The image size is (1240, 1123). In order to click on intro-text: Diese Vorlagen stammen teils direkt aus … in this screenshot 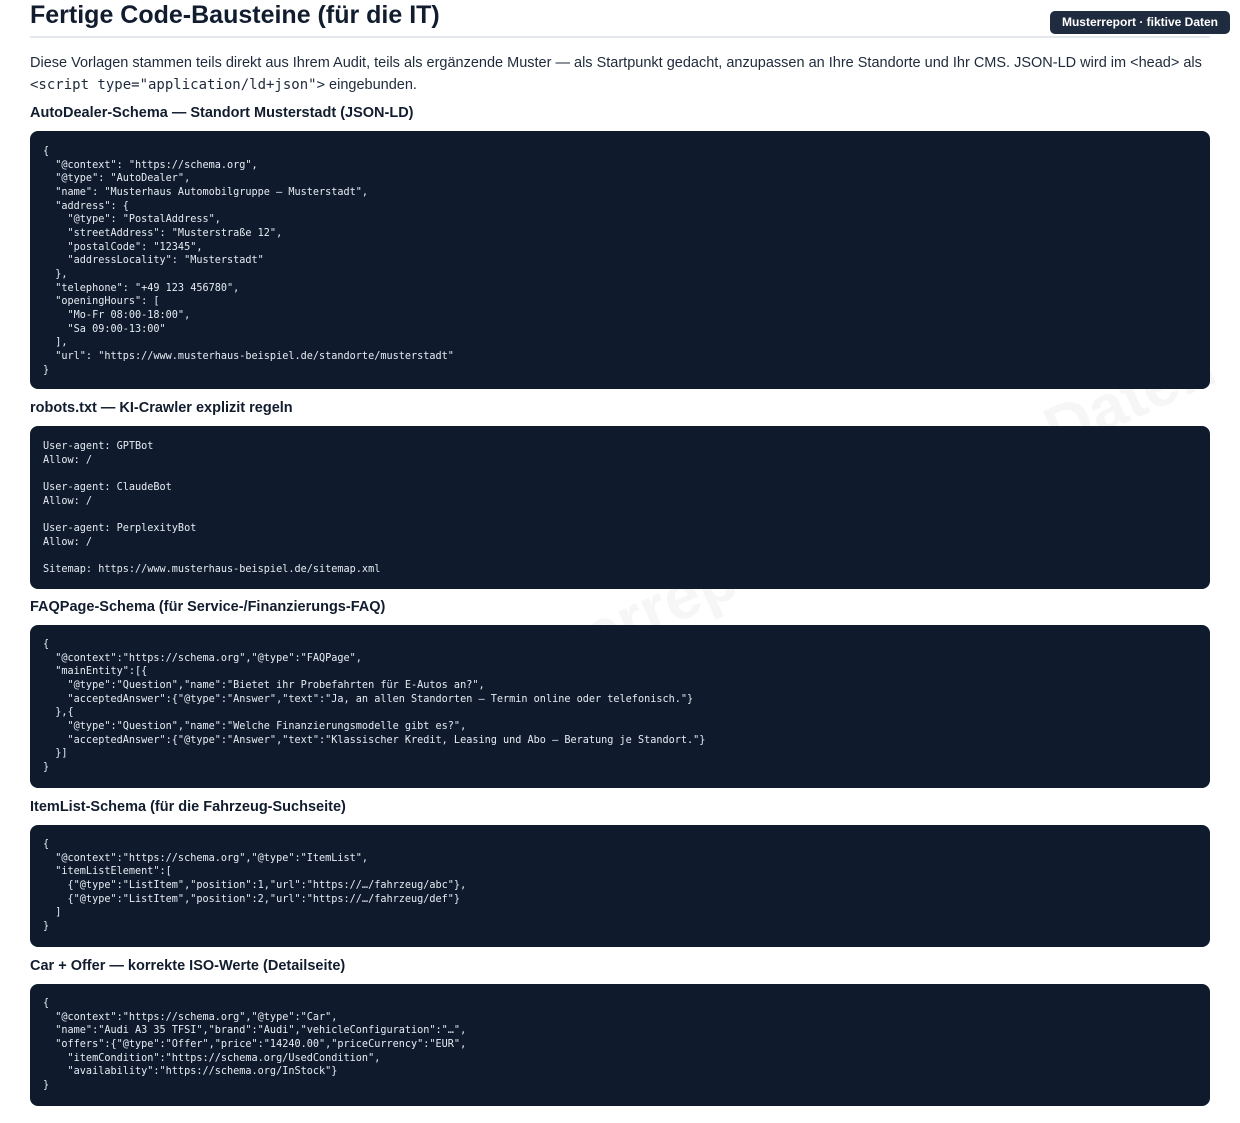, I will do `click(616, 63)`.